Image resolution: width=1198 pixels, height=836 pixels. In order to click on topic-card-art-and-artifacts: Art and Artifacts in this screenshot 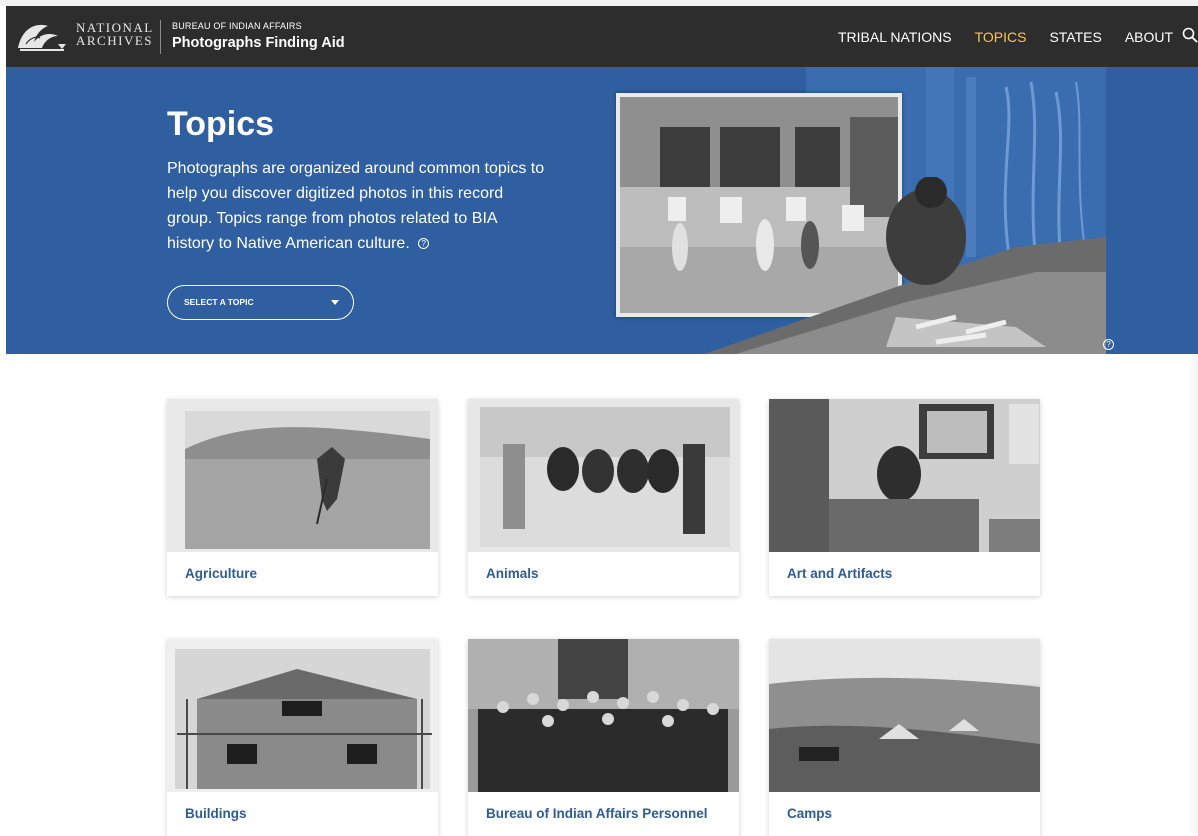, I will do `click(904, 497)`.